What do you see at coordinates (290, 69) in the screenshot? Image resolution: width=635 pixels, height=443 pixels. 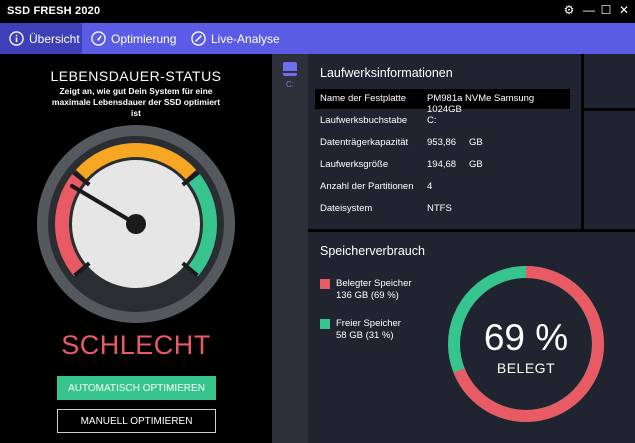 I see `drive-icon` at bounding box center [290, 69].